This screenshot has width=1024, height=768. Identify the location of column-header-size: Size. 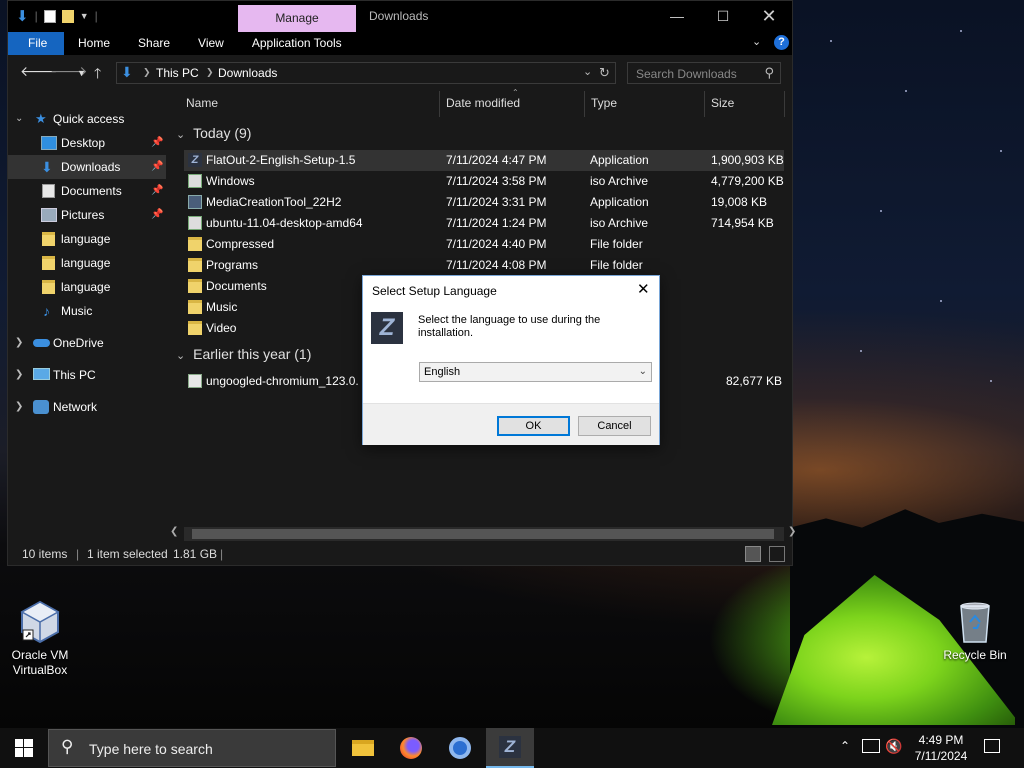
(722, 103).